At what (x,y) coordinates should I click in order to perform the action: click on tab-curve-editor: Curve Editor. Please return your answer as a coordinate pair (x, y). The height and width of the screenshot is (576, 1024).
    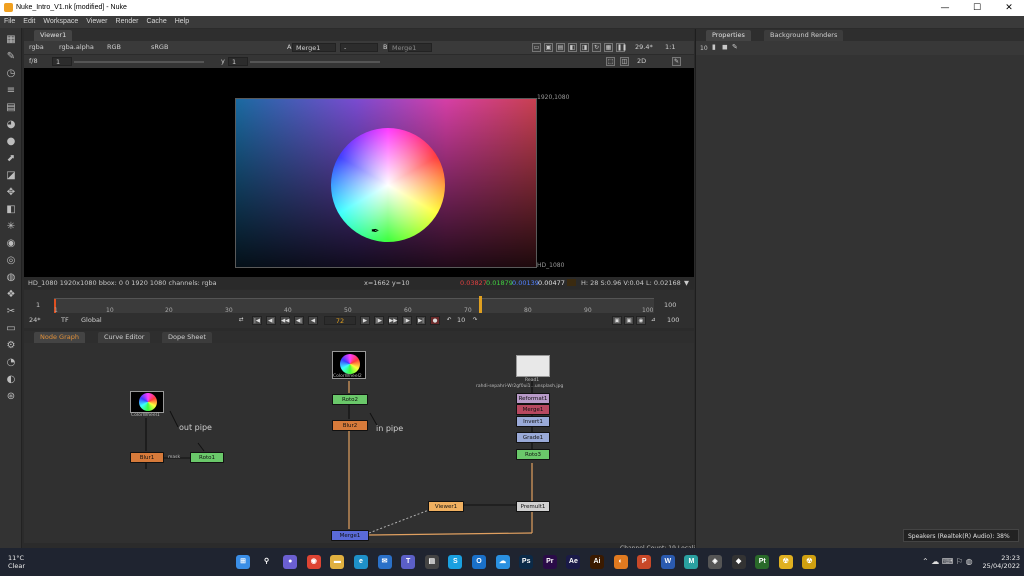
    Looking at the image, I should click on (124, 337).